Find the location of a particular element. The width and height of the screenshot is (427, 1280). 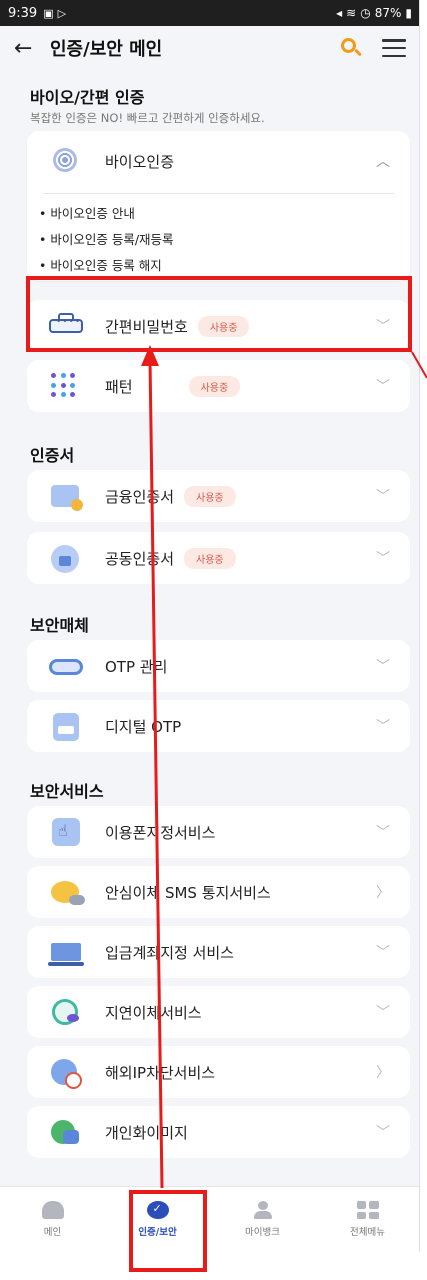

financial-cert-row: 금융인증서 사용중 ﹀ is located at coordinates (218, 496).